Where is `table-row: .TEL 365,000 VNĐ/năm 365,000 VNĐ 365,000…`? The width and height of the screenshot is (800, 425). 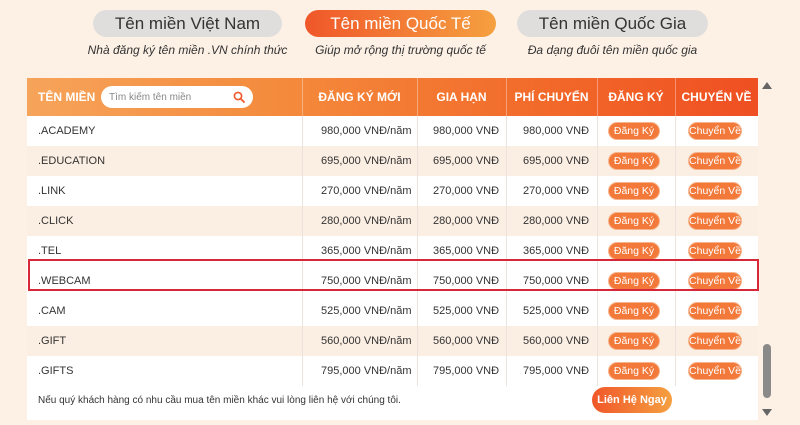
table-row: .TEL 365,000 VNĐ/năm 365,000 VNĐ 365,000… is located at coordinates (392, 251).